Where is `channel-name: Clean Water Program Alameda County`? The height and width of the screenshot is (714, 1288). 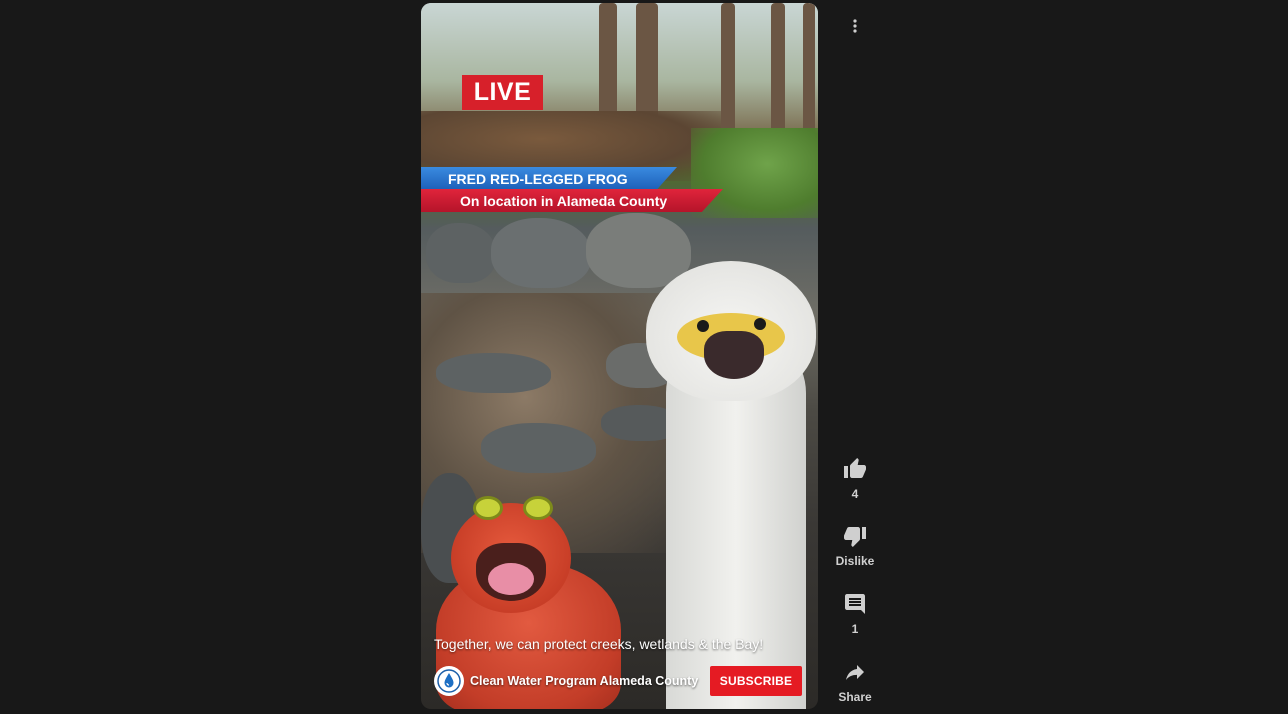 channel-name: Clean Water Program Alameda County is located at coordinates (590, 681).